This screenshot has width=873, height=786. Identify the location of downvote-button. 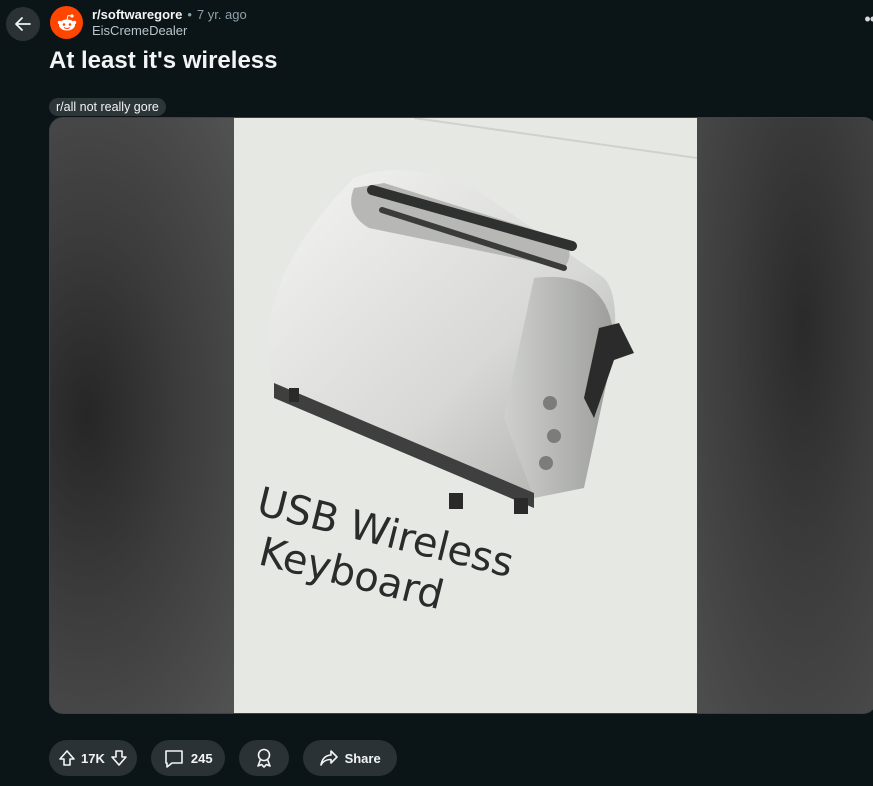
(119, 758).